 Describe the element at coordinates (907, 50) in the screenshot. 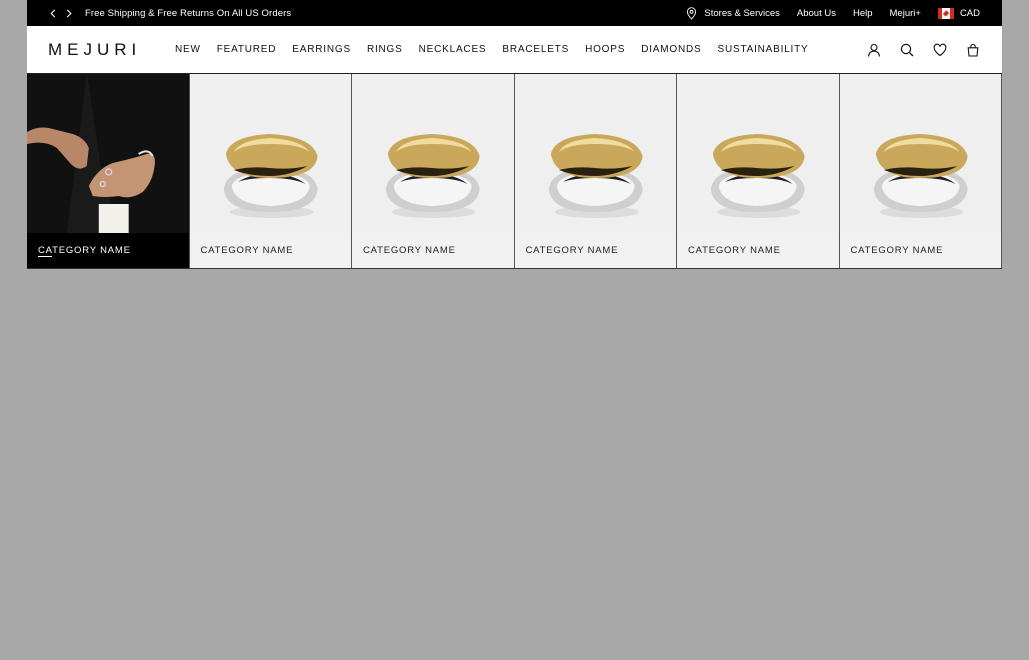

I see `search-icon` at that location.